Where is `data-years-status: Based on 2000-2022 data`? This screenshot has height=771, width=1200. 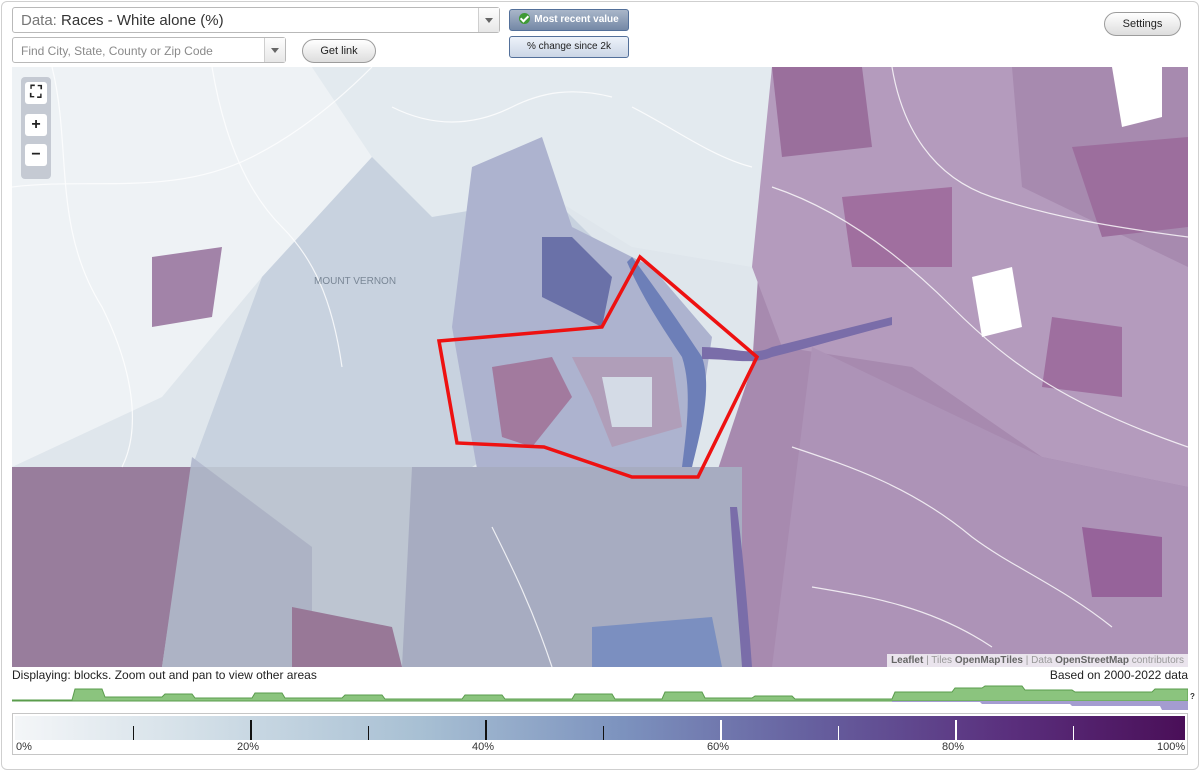
data-years-status: Based on 2000-2022 data is located at coordinates (1118, 675).